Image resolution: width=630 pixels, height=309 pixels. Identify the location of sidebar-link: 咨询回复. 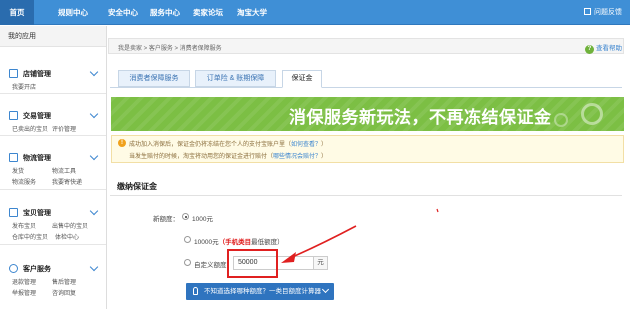
(64, 292).